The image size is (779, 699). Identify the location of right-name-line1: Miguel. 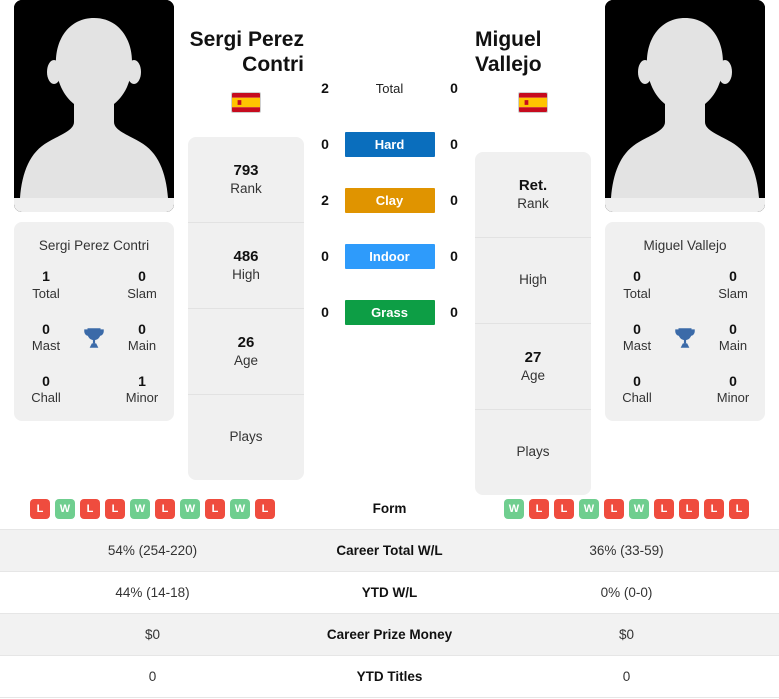
(508, 39).